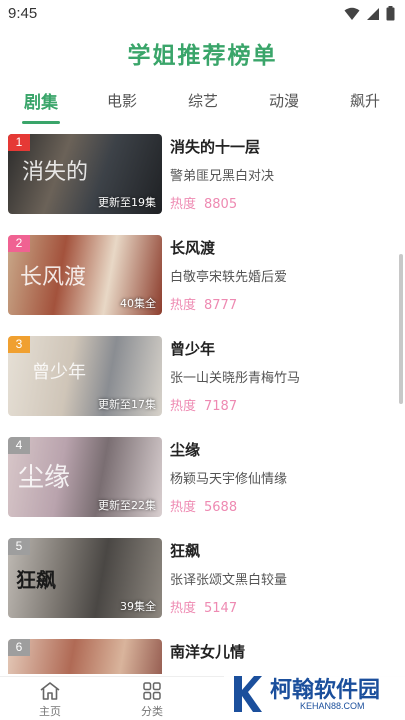 The width and height of the screenshot is (405, 720). What do you see at coordinates (85, 656) in the screenshot?
I see `poster: 6` at bounding box center [85, 656].